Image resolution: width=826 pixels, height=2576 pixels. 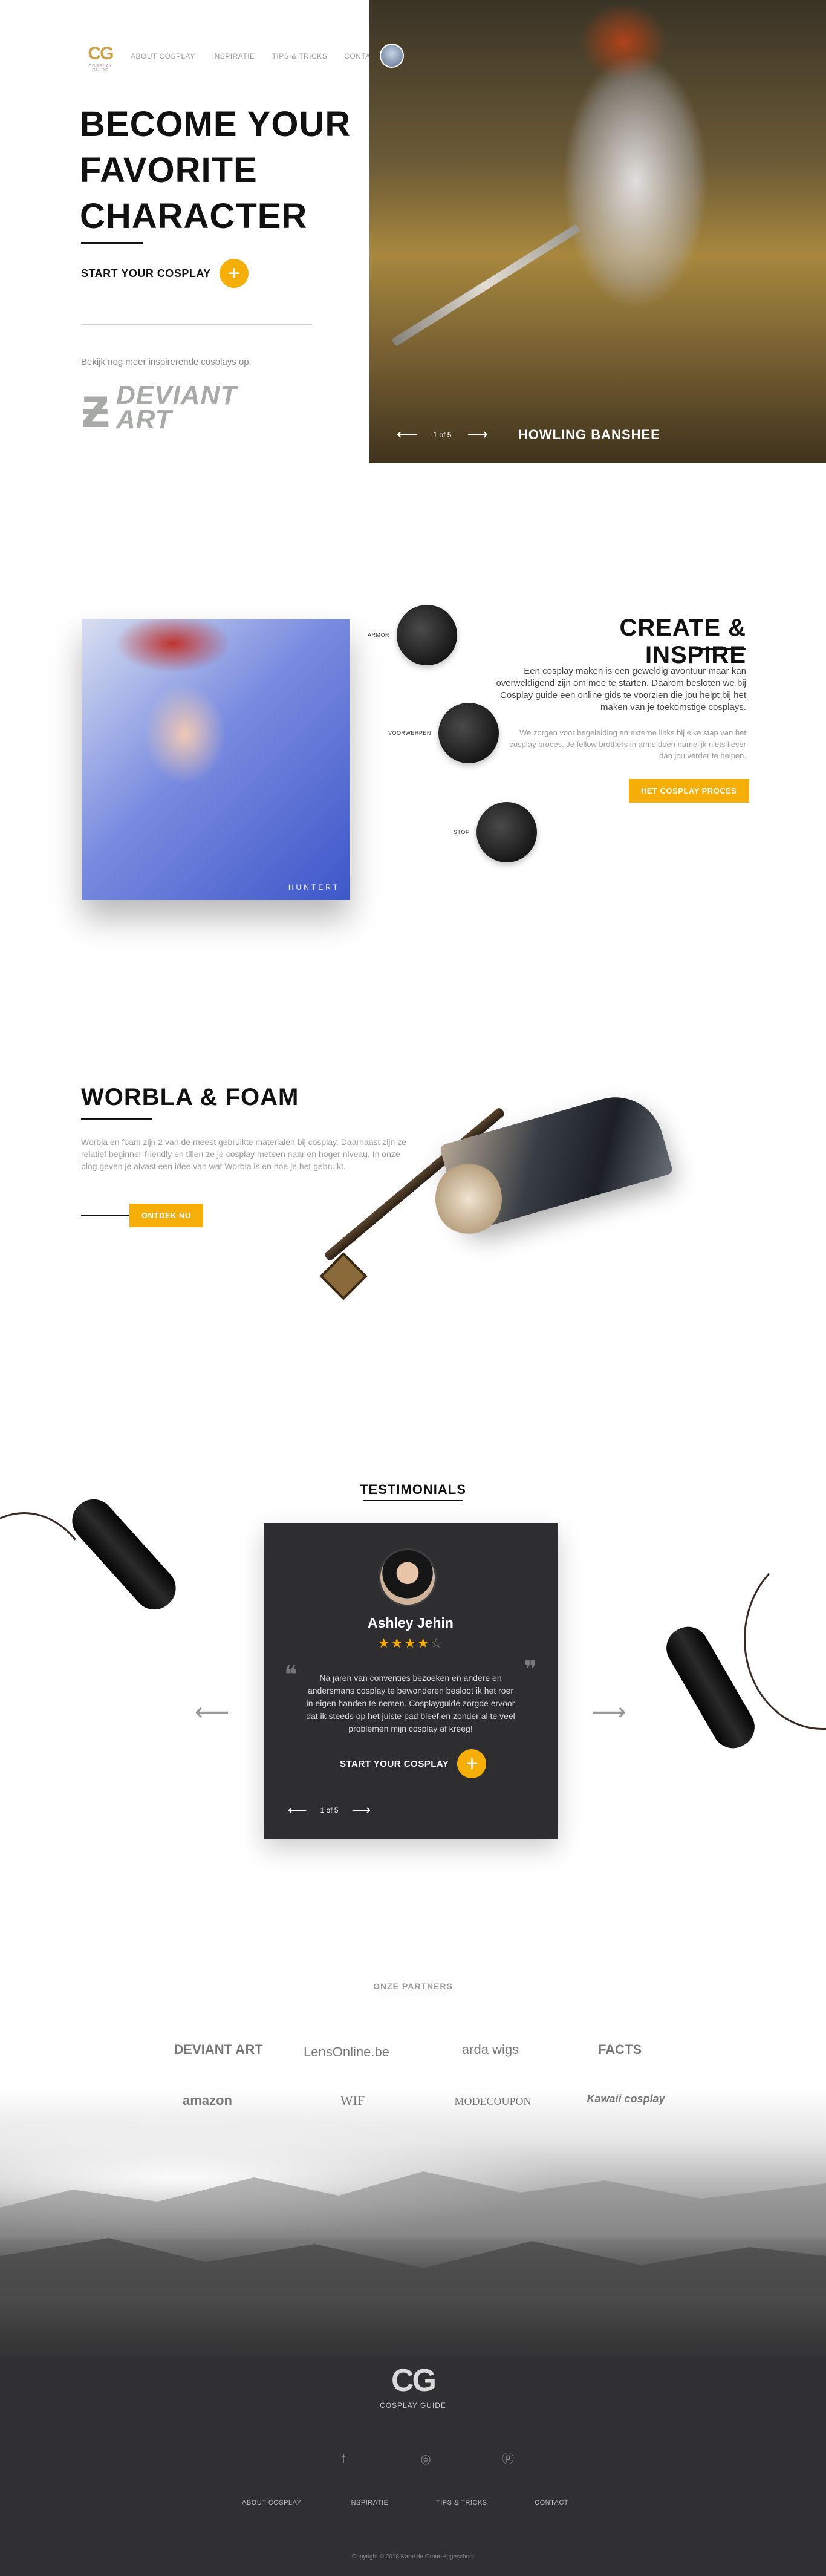 I want to click on site-logo: CG COSPLAY GUIDE, so click(x=100, y=59).